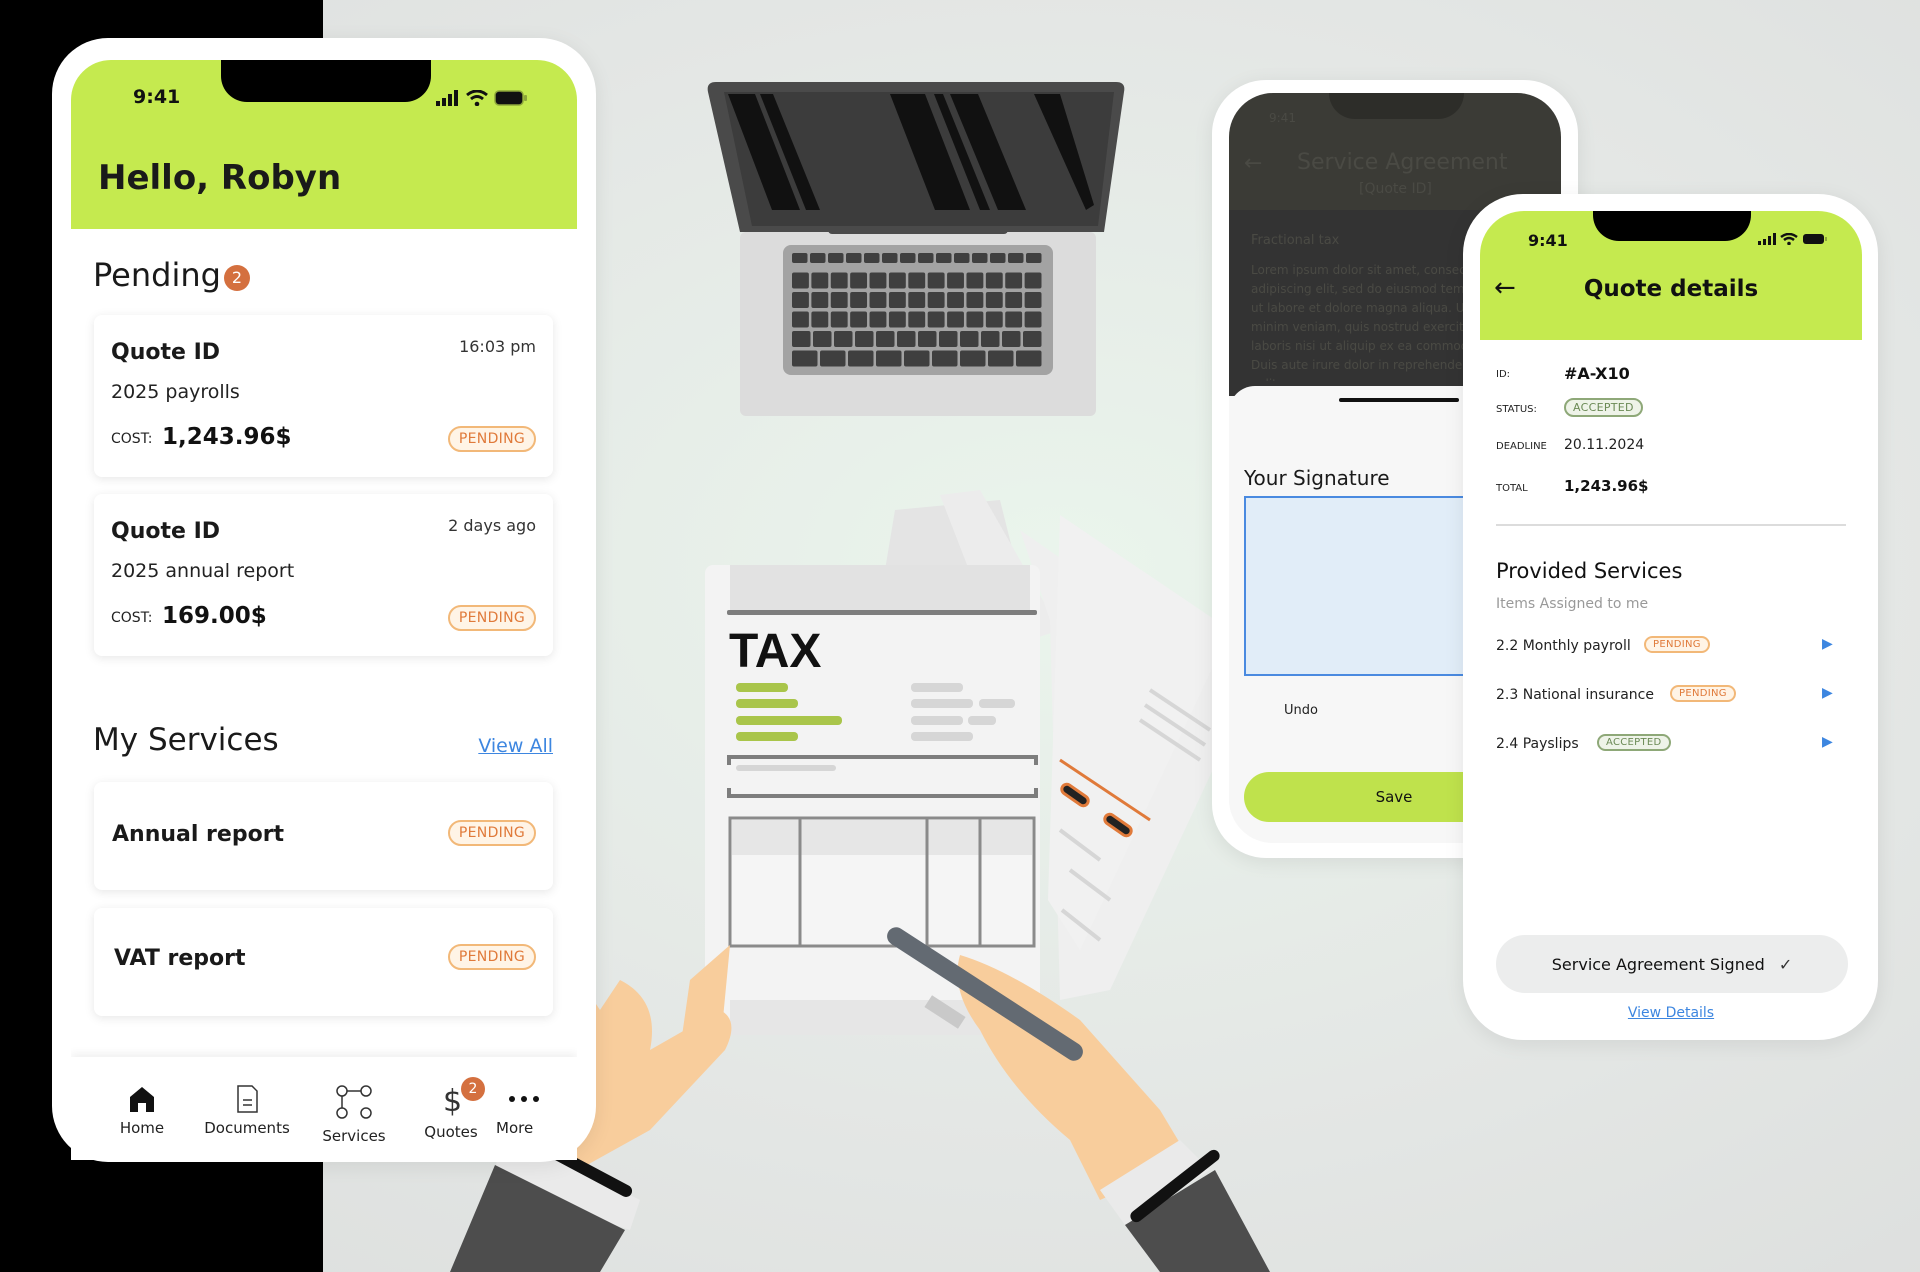 The height and width of the screenshot is (1272, 1920). Describe the element at coordinates (1785, 964) in the screenshot. I see `check-icon: ✓` at that location.